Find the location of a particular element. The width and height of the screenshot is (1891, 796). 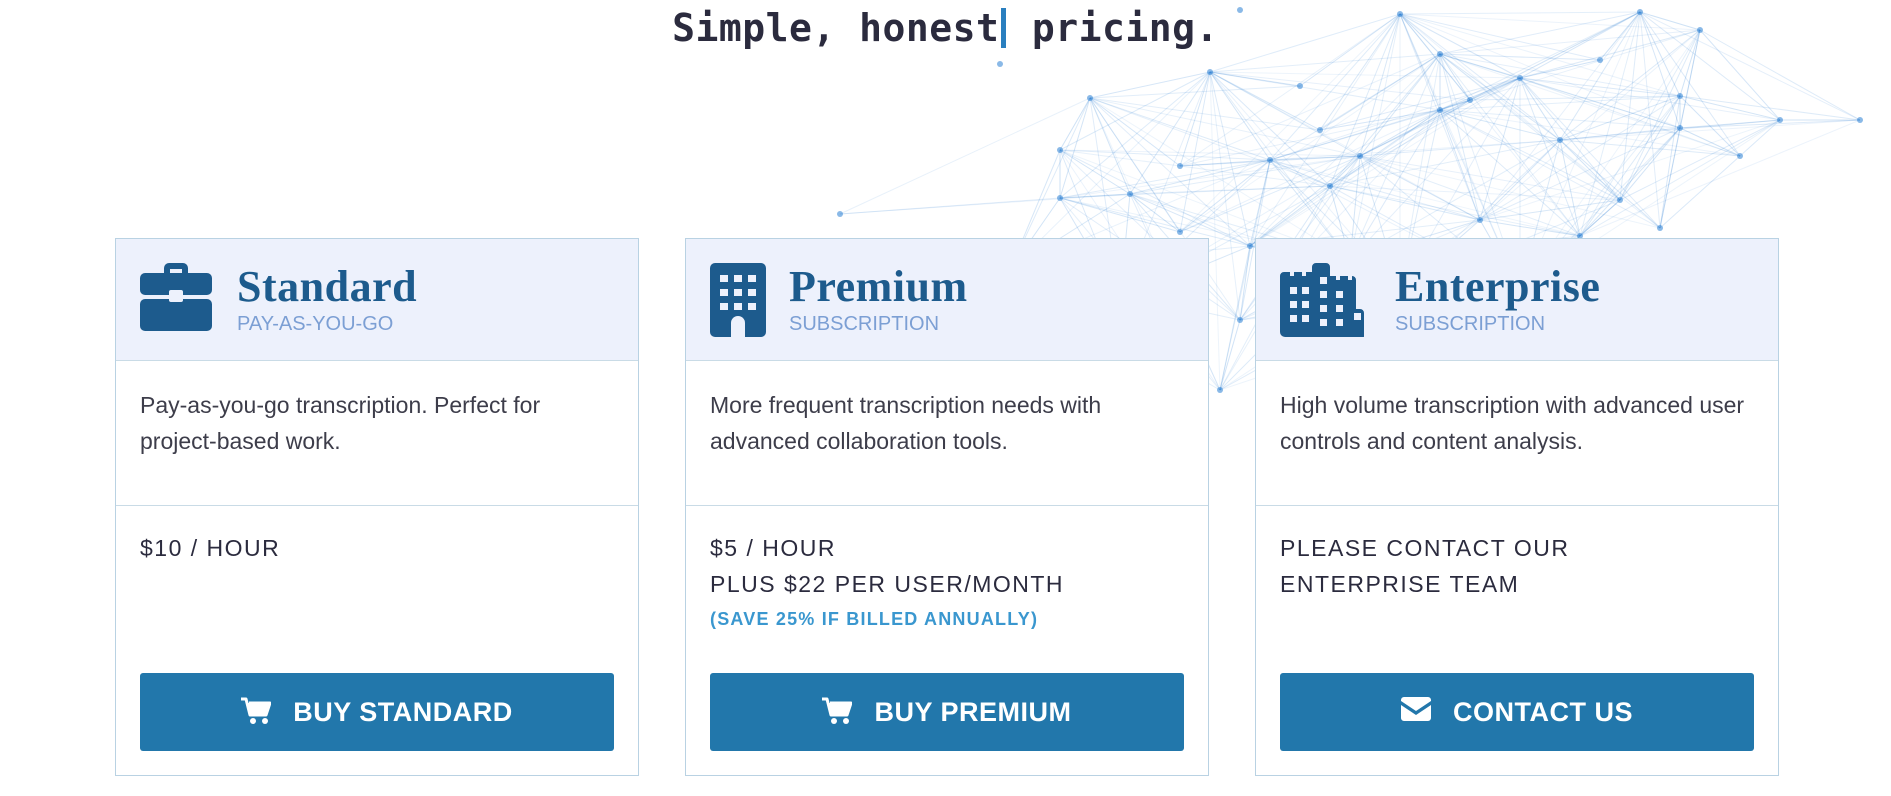

button-label: BUY STANDARD is located at coordinates (403, 711).